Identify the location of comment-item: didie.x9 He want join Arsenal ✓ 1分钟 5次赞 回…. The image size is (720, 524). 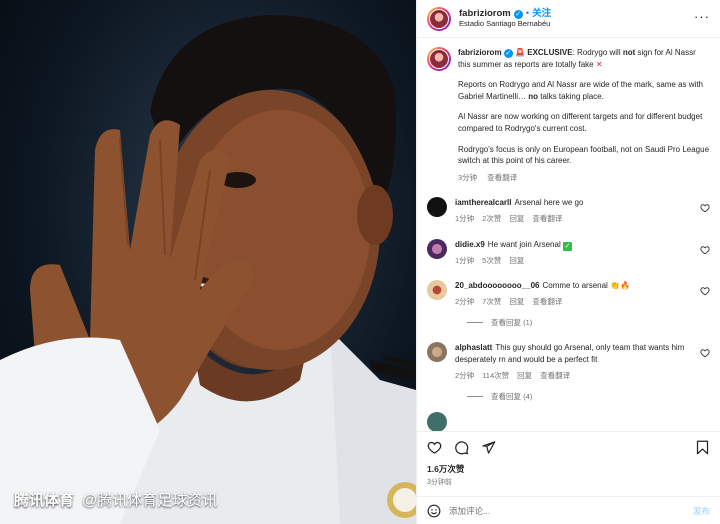
(568, 252).